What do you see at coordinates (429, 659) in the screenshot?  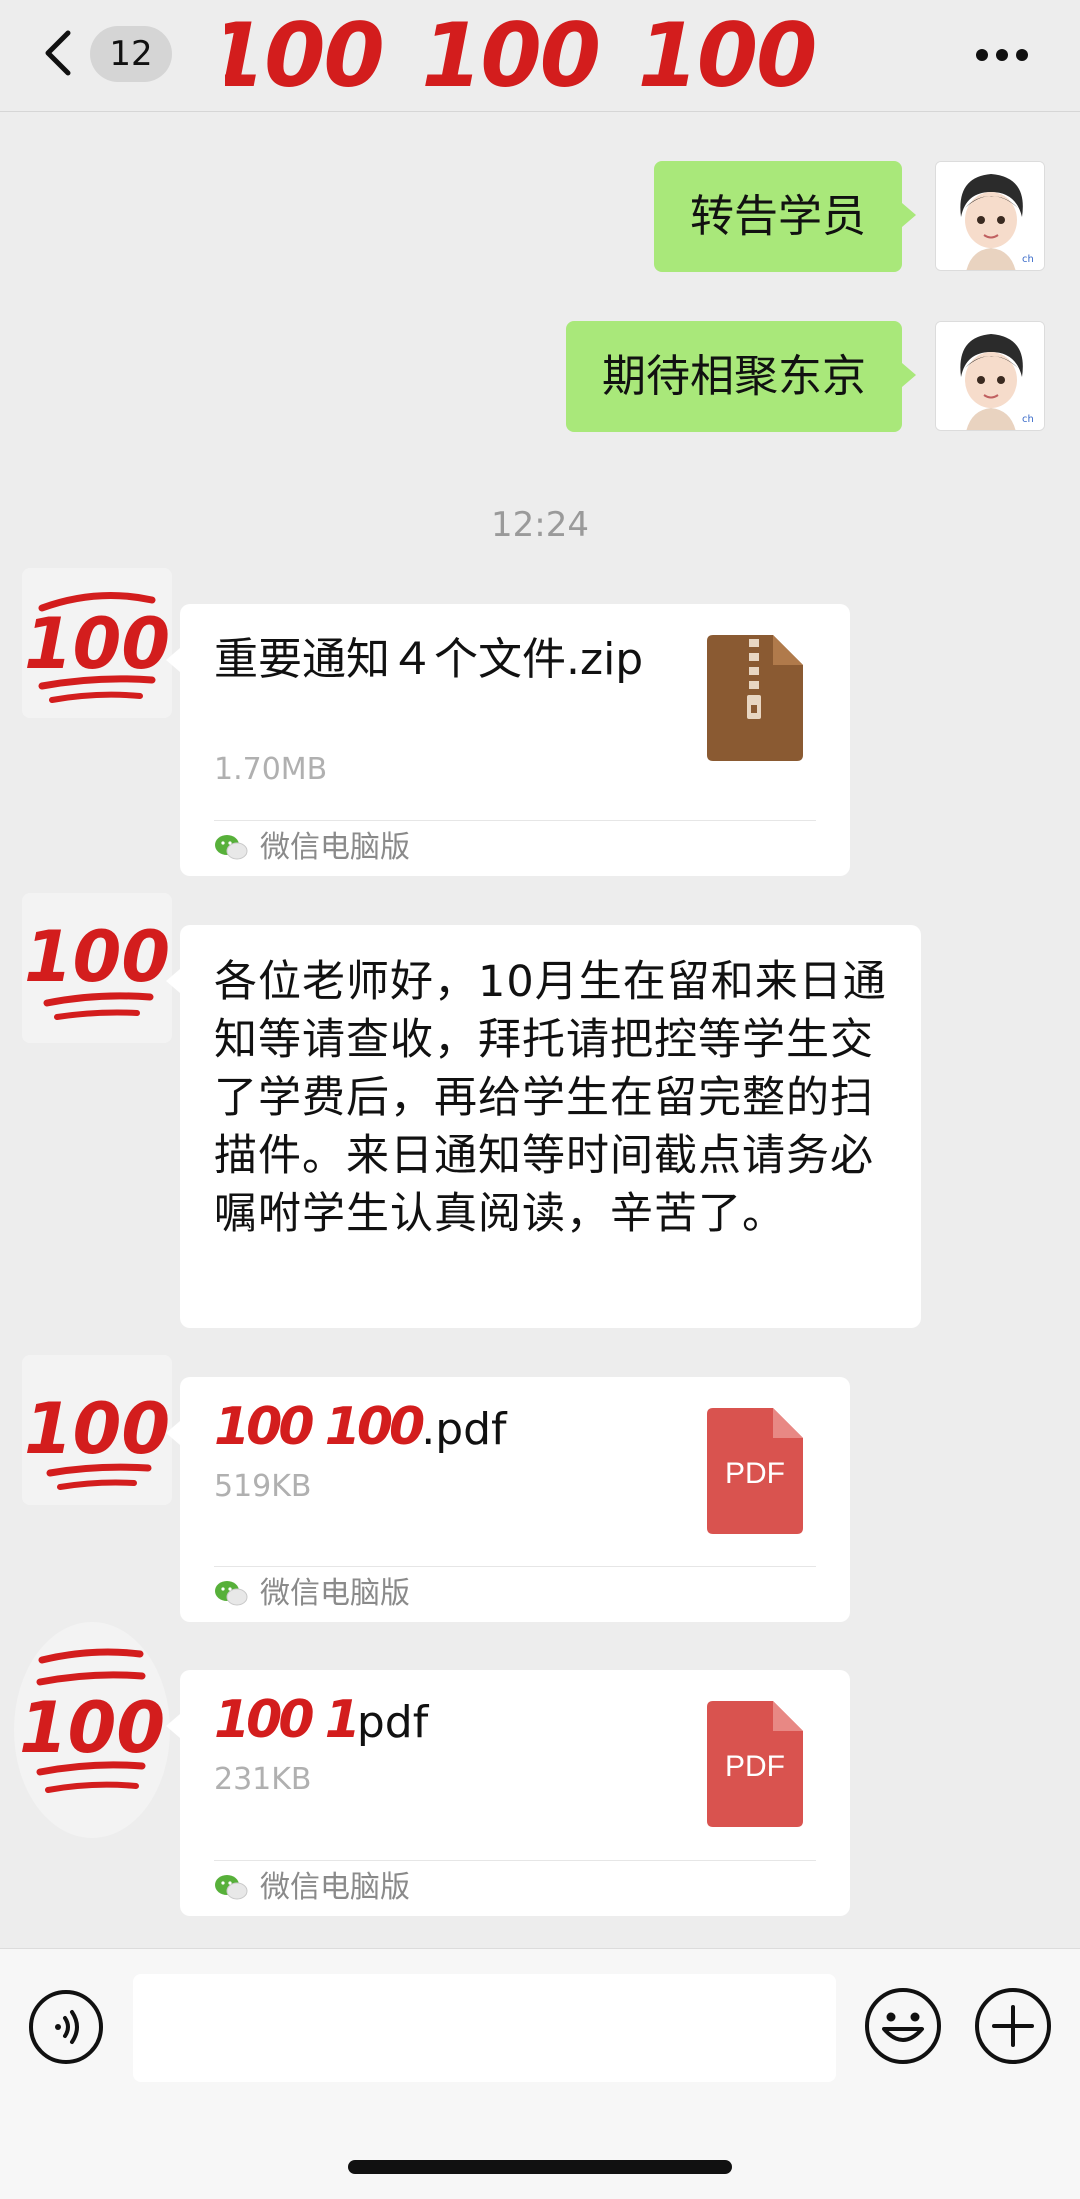 I see `file-name: 重要通知４个文件.zip` at bounding box center [429, 659].